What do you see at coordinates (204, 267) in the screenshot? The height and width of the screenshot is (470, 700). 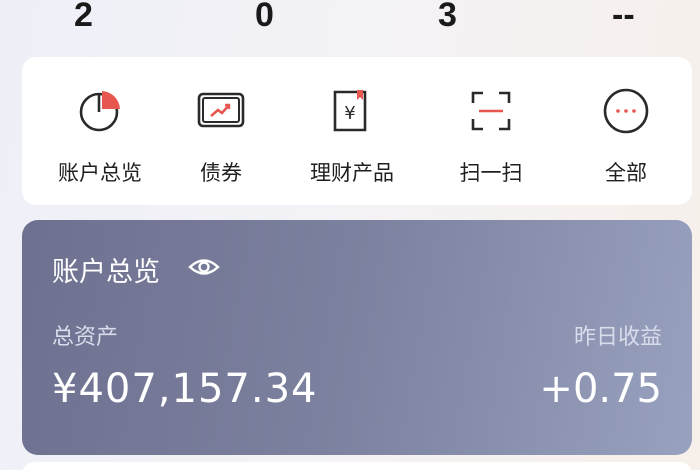 I see `eye-icon` at bounding box center [204, 267].